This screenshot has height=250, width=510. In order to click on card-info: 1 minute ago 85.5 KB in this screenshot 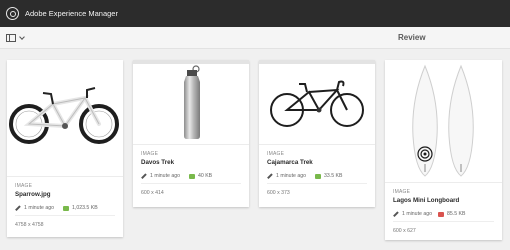, I will do `click(443, 214)`.